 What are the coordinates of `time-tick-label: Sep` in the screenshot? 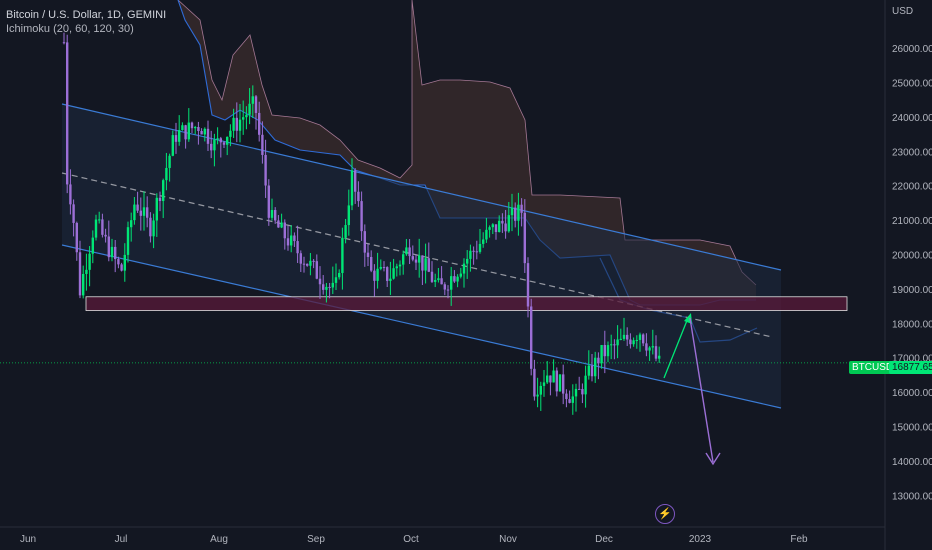 It's located at (316, 539).